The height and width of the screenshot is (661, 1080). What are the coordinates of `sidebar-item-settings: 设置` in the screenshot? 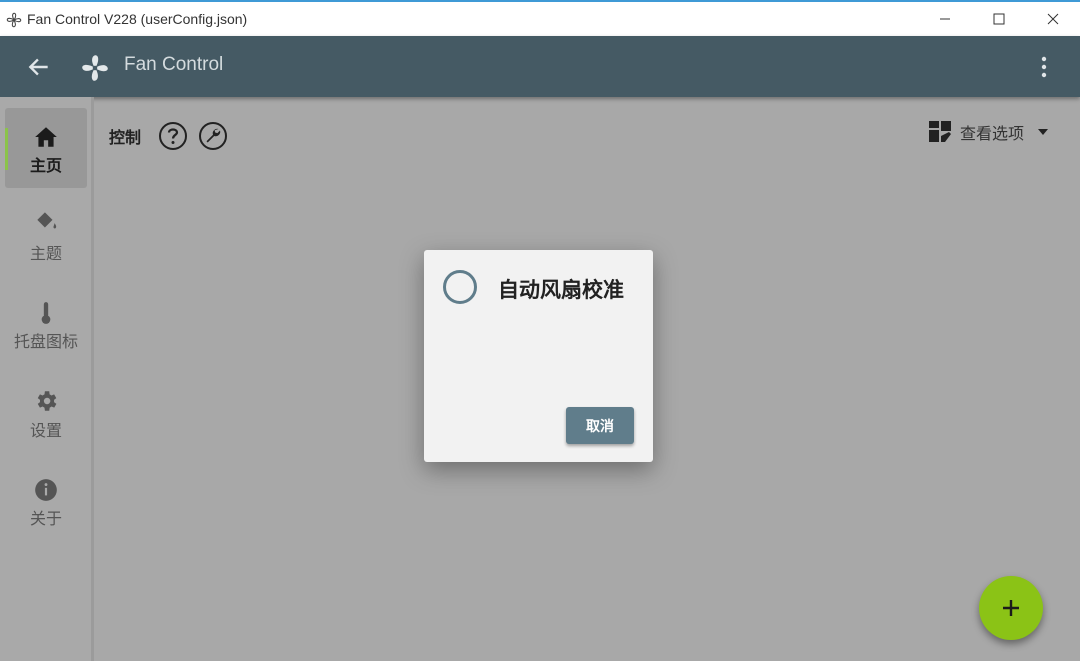 It's located at (46, 413).